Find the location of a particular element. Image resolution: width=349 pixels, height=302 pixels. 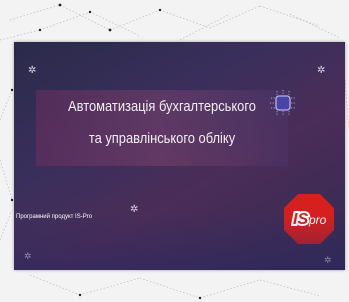

logo-text-pro: pro is located at coordinates (317, 220).